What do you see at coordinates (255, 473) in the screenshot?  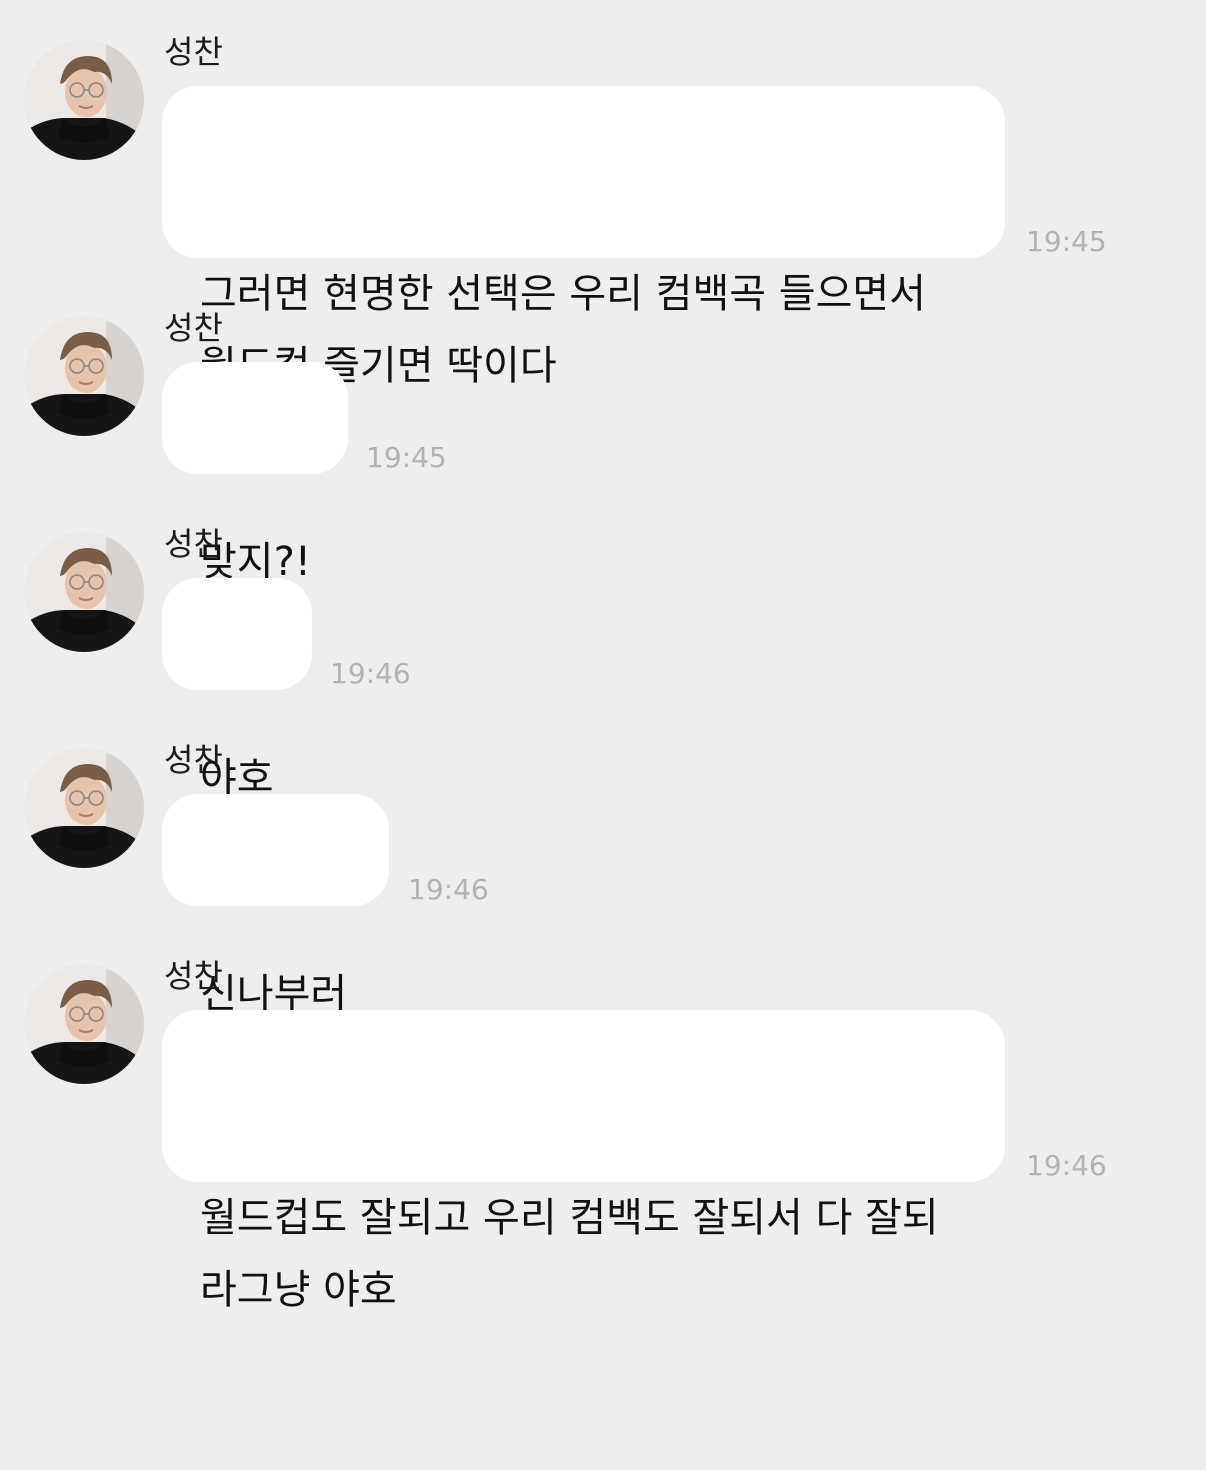 I see `message-bubble: 맞지?!` at bounding box center [255, 473].